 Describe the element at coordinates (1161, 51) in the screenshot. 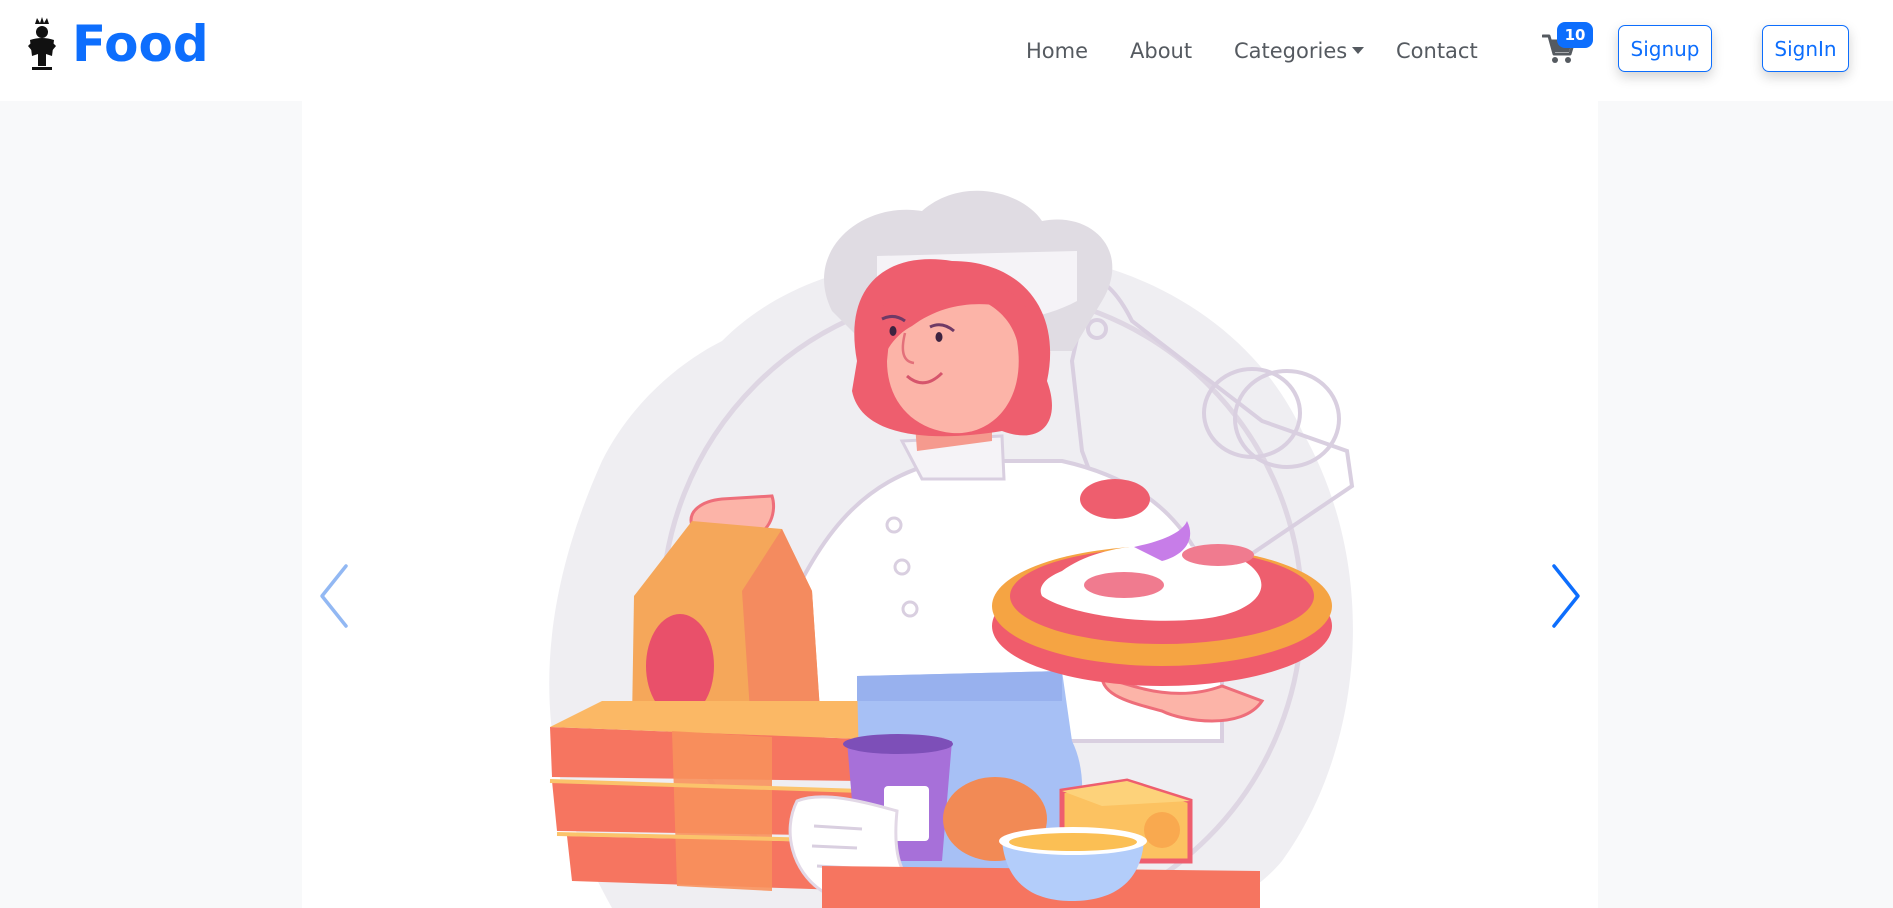

I see `nav-link-about: About` at that location.